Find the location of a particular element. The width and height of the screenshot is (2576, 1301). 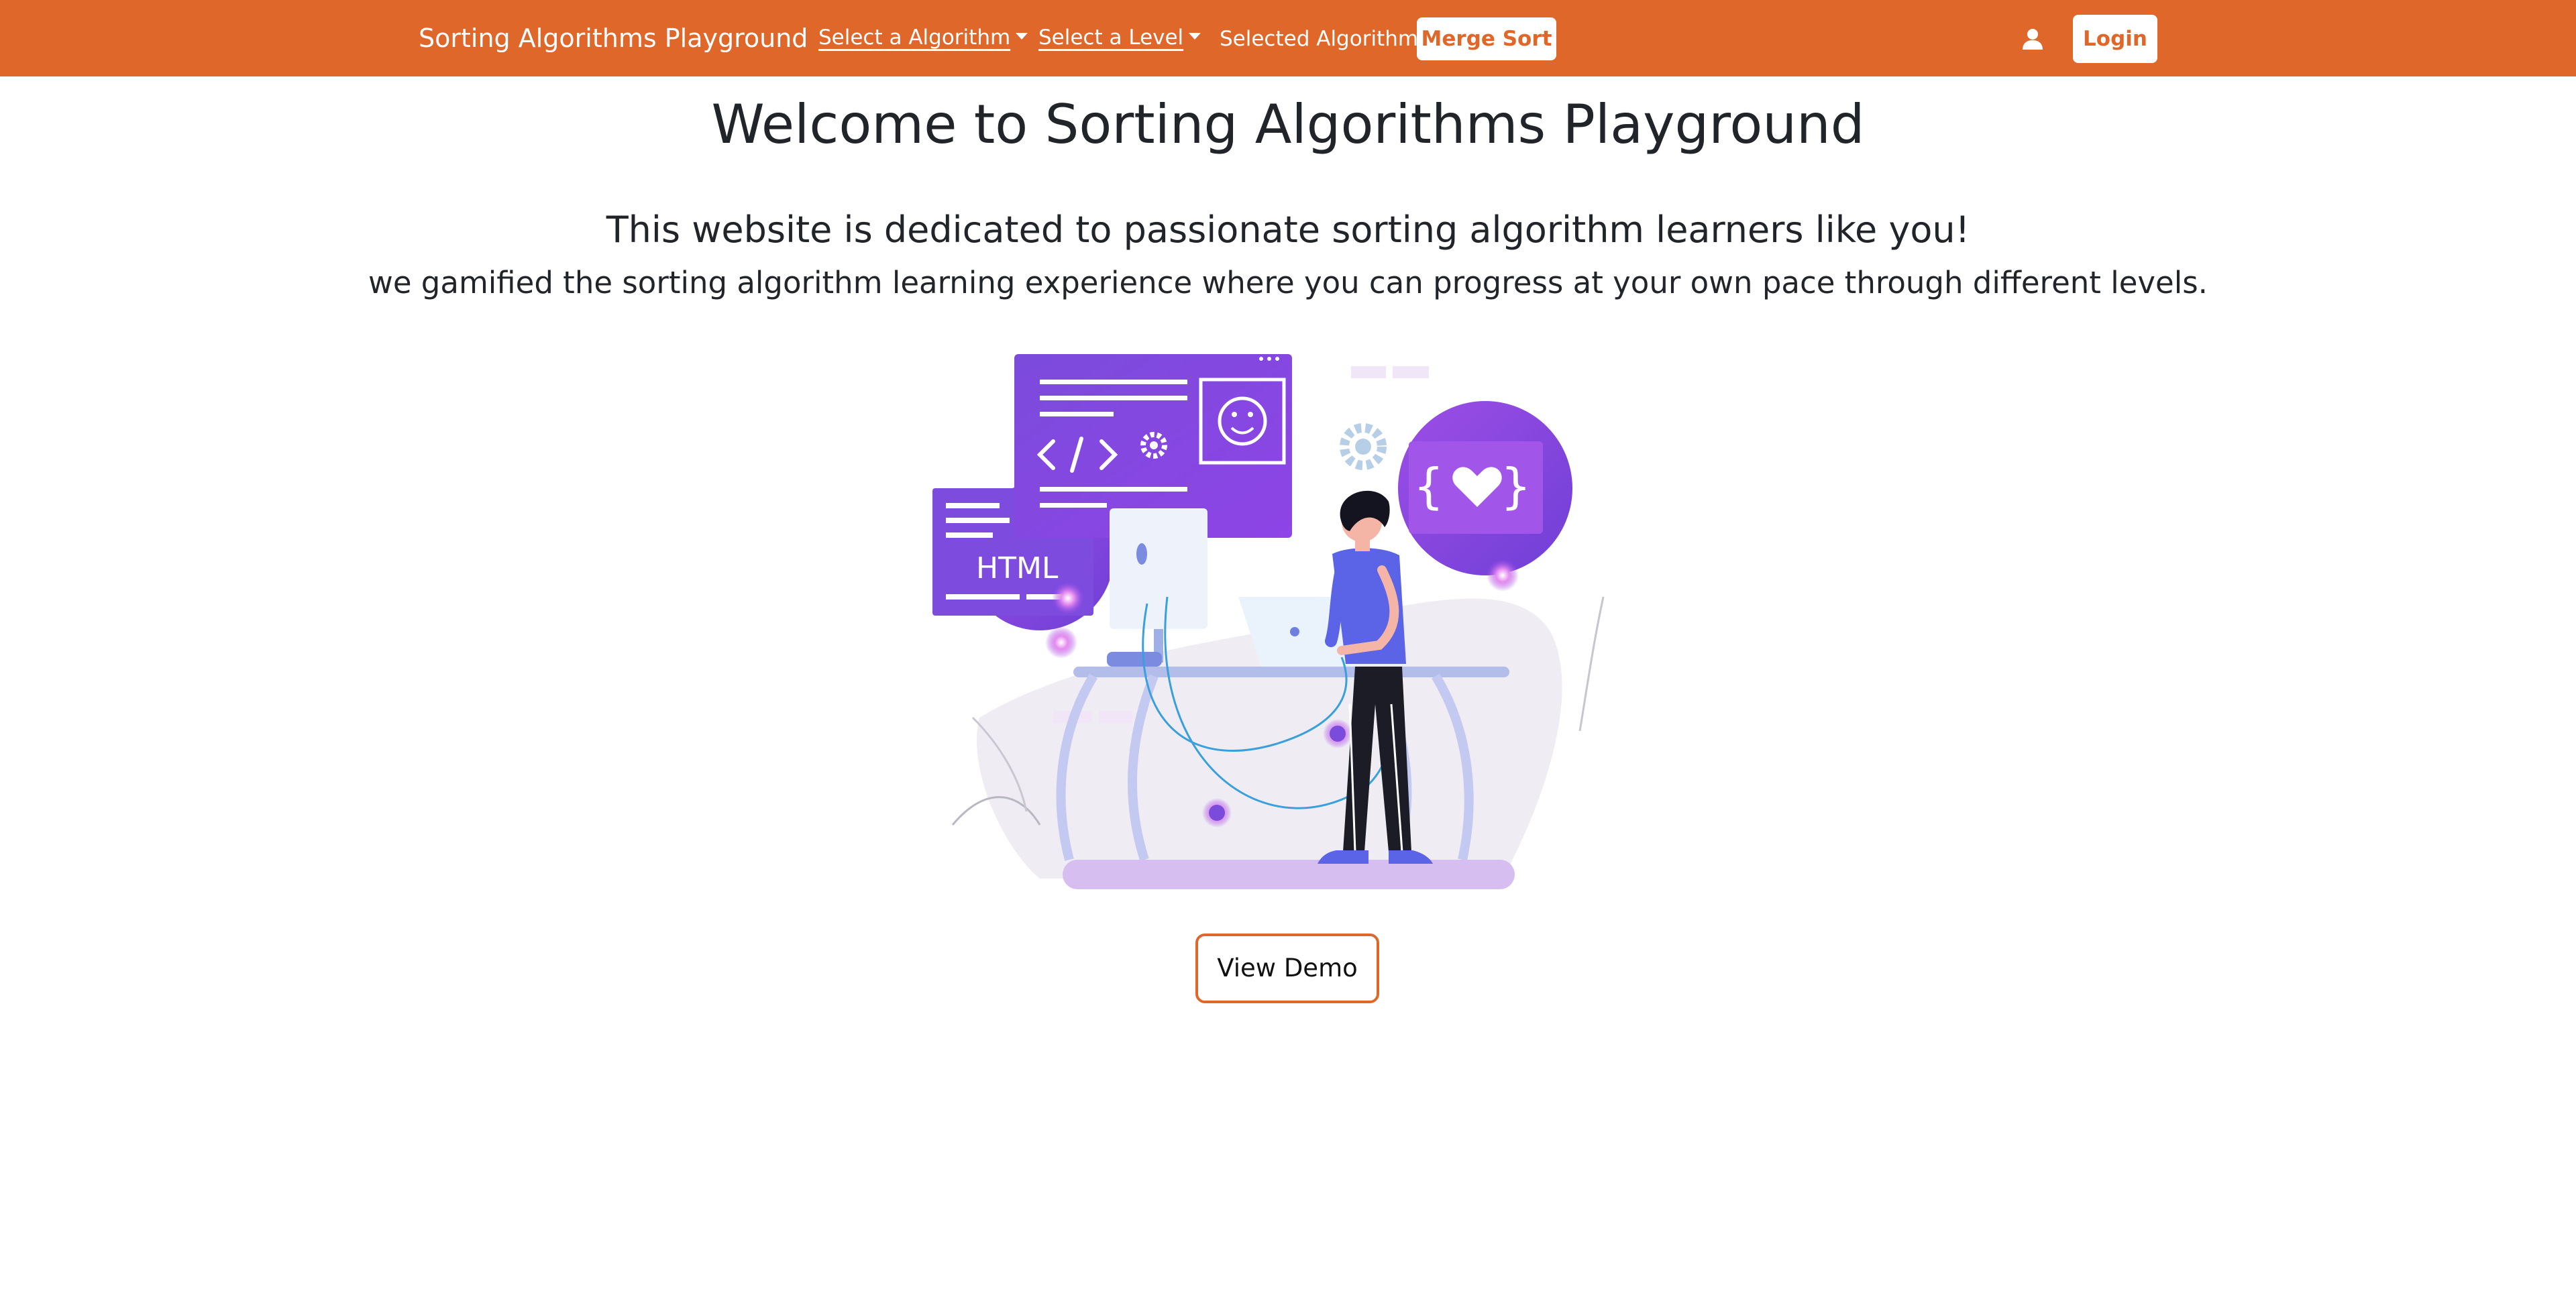

algorithm-dropdown-label: Select a Algorithm is located at coordinates (914, 37).